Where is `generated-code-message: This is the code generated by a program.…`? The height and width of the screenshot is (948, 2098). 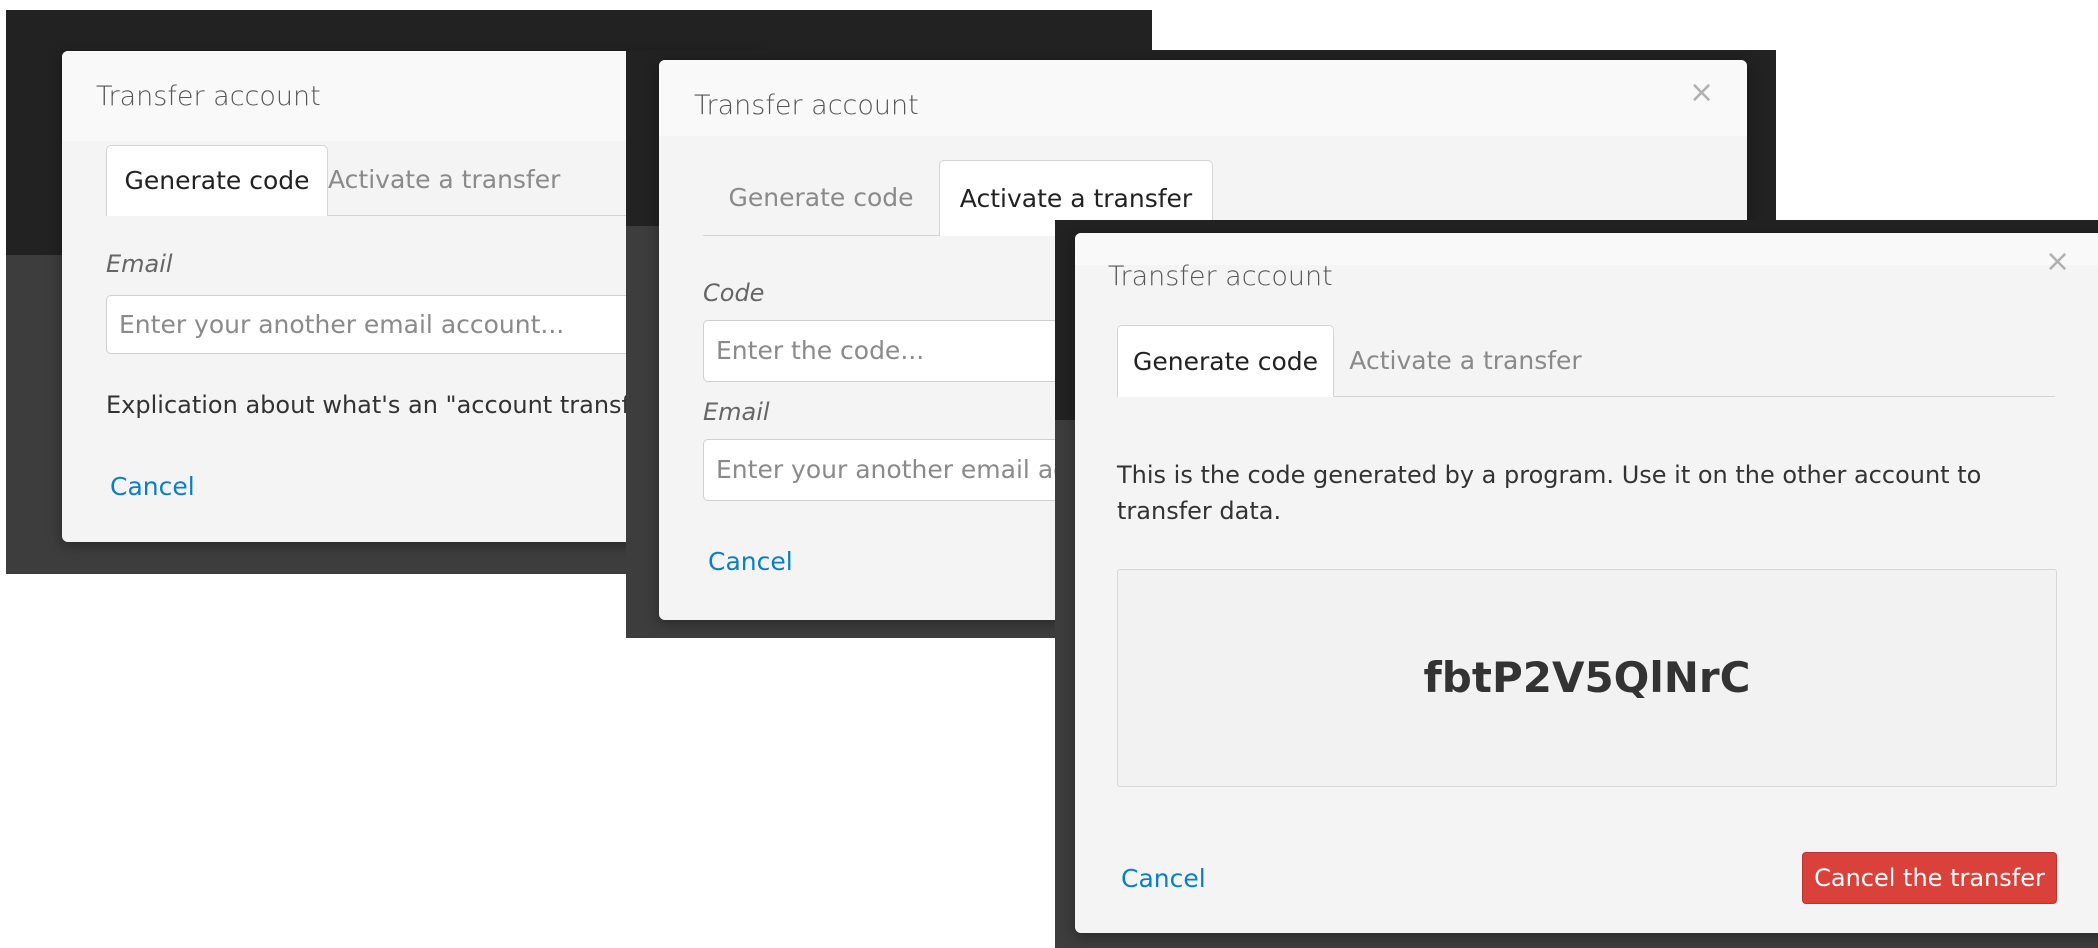 generated-code-message: This is the code generated by a program.… is located at coordinates (1549, 493).